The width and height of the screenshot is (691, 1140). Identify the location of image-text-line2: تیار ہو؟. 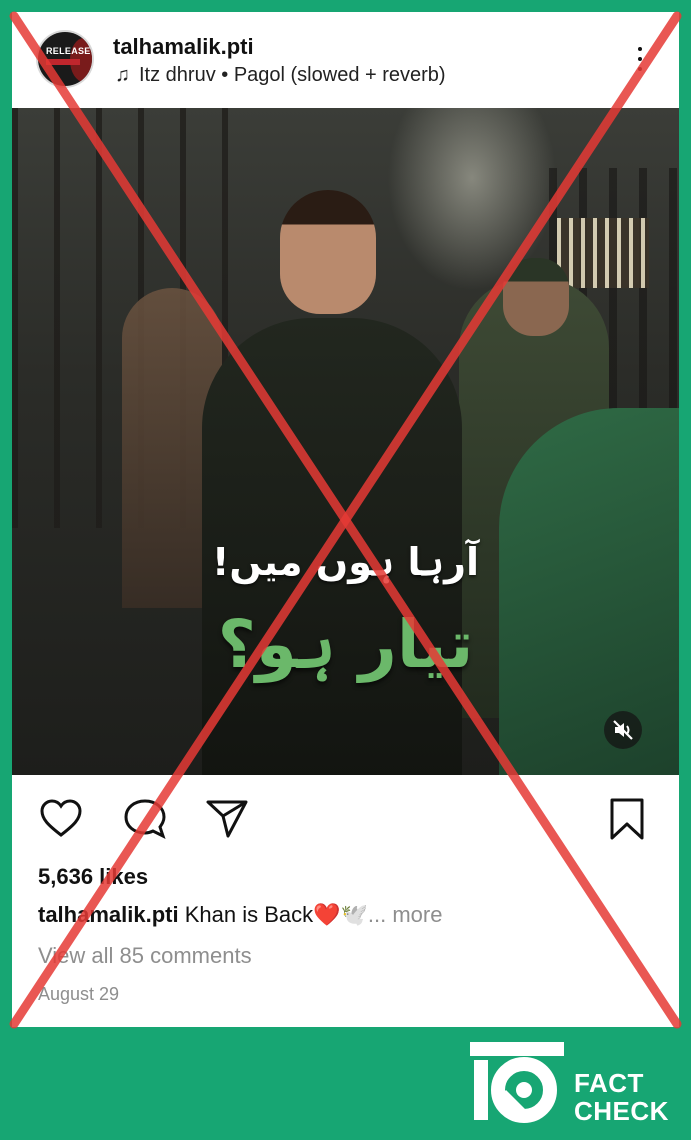
(345, 644).